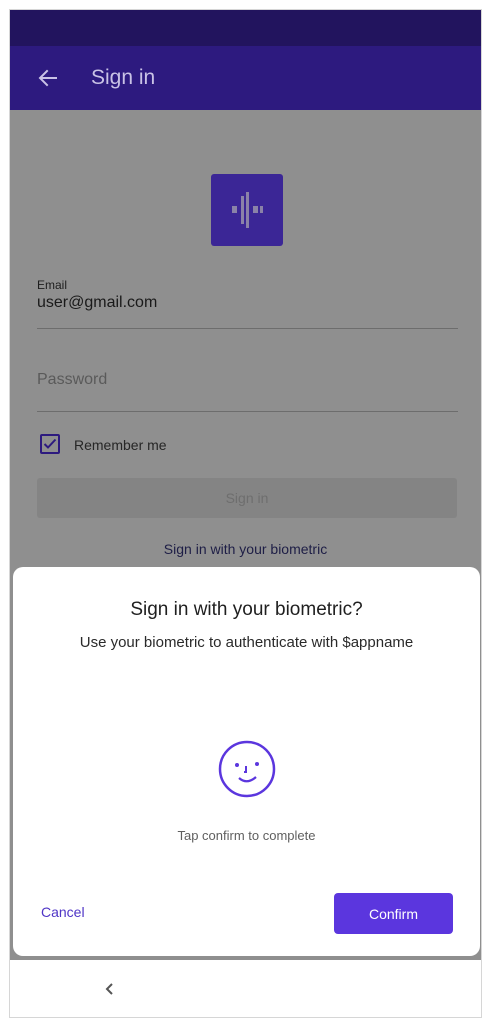 The height and width of the screenshot is (1027, 496). What do you see at coordinates (393, 913) in the screenshot?
I see `confirm-button: Confirm` at bounding box center [393, 913].